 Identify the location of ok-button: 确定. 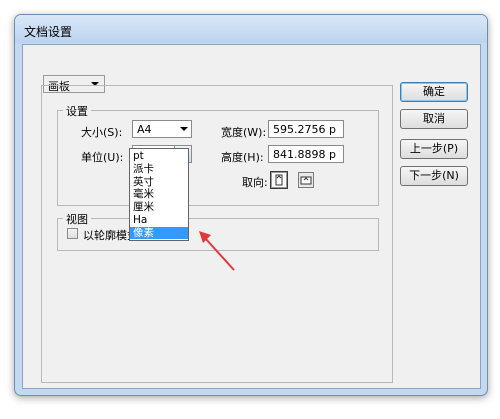
(434, 92).